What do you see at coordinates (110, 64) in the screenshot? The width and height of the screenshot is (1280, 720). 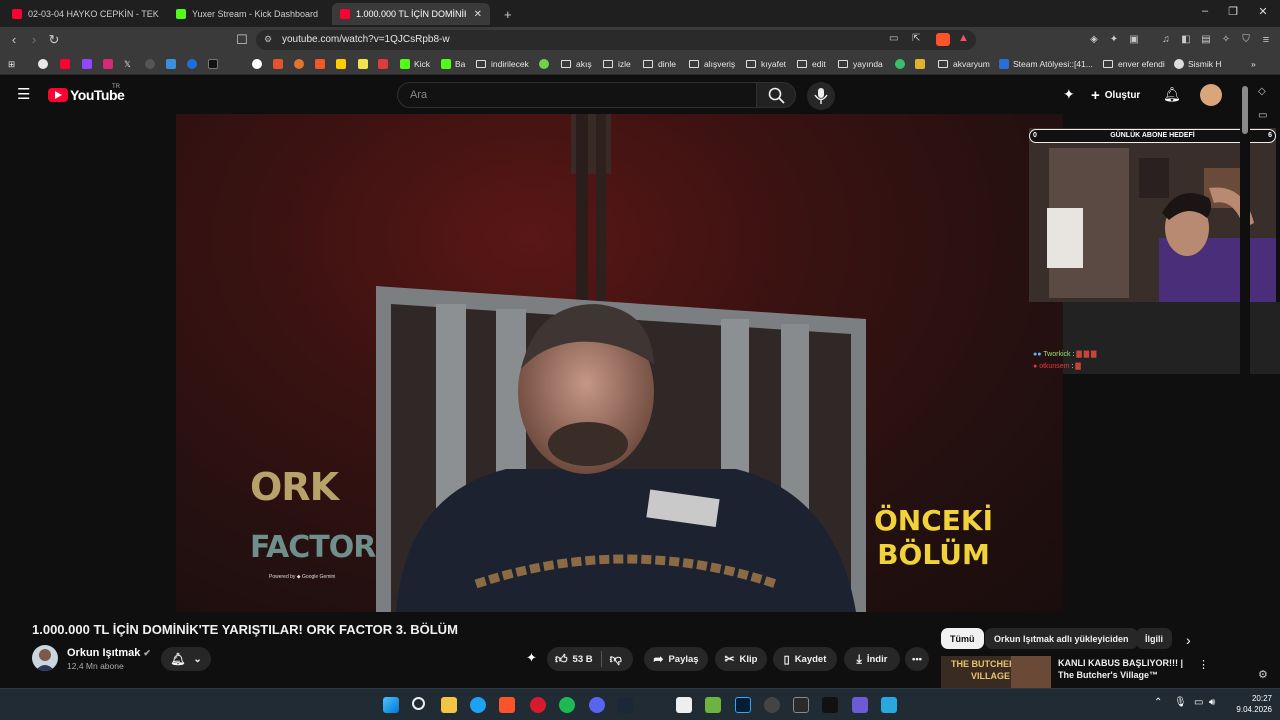 I see `bookmark-instagram-icon` at bounding box center [110, 64].